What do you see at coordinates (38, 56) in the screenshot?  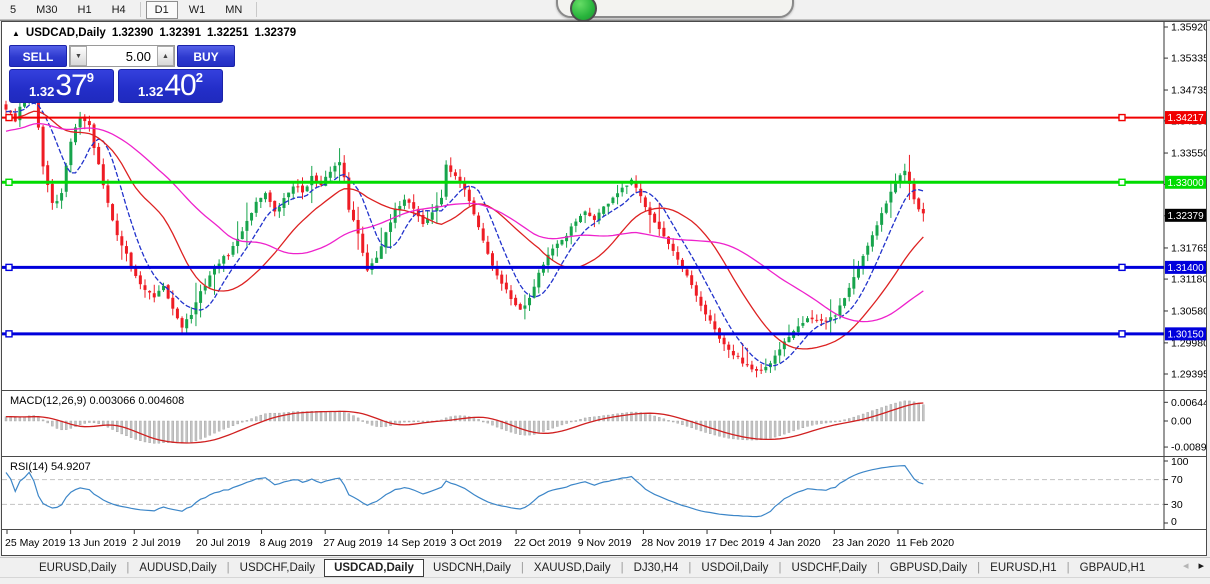 I see `sell-button: SELL` at bounding box center [38, 56].